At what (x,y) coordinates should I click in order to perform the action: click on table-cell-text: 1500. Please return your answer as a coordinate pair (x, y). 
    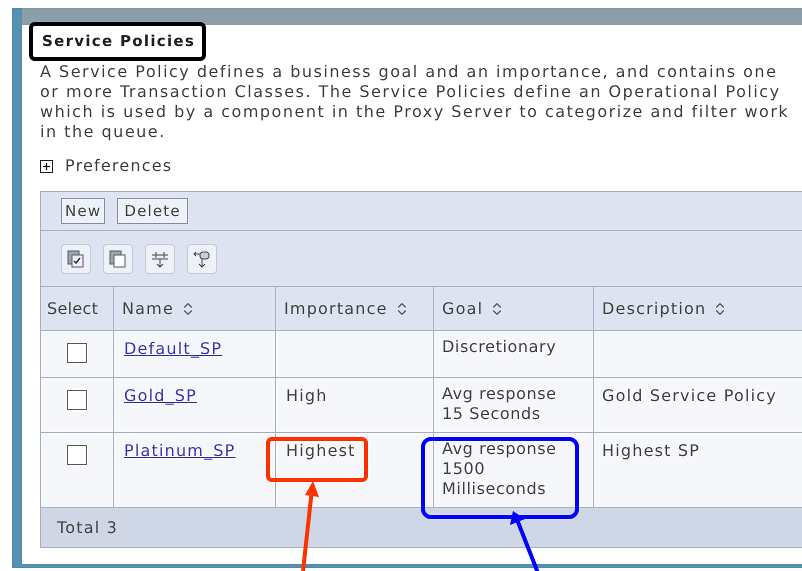
    Looking at the image, I should click on (464, 469).